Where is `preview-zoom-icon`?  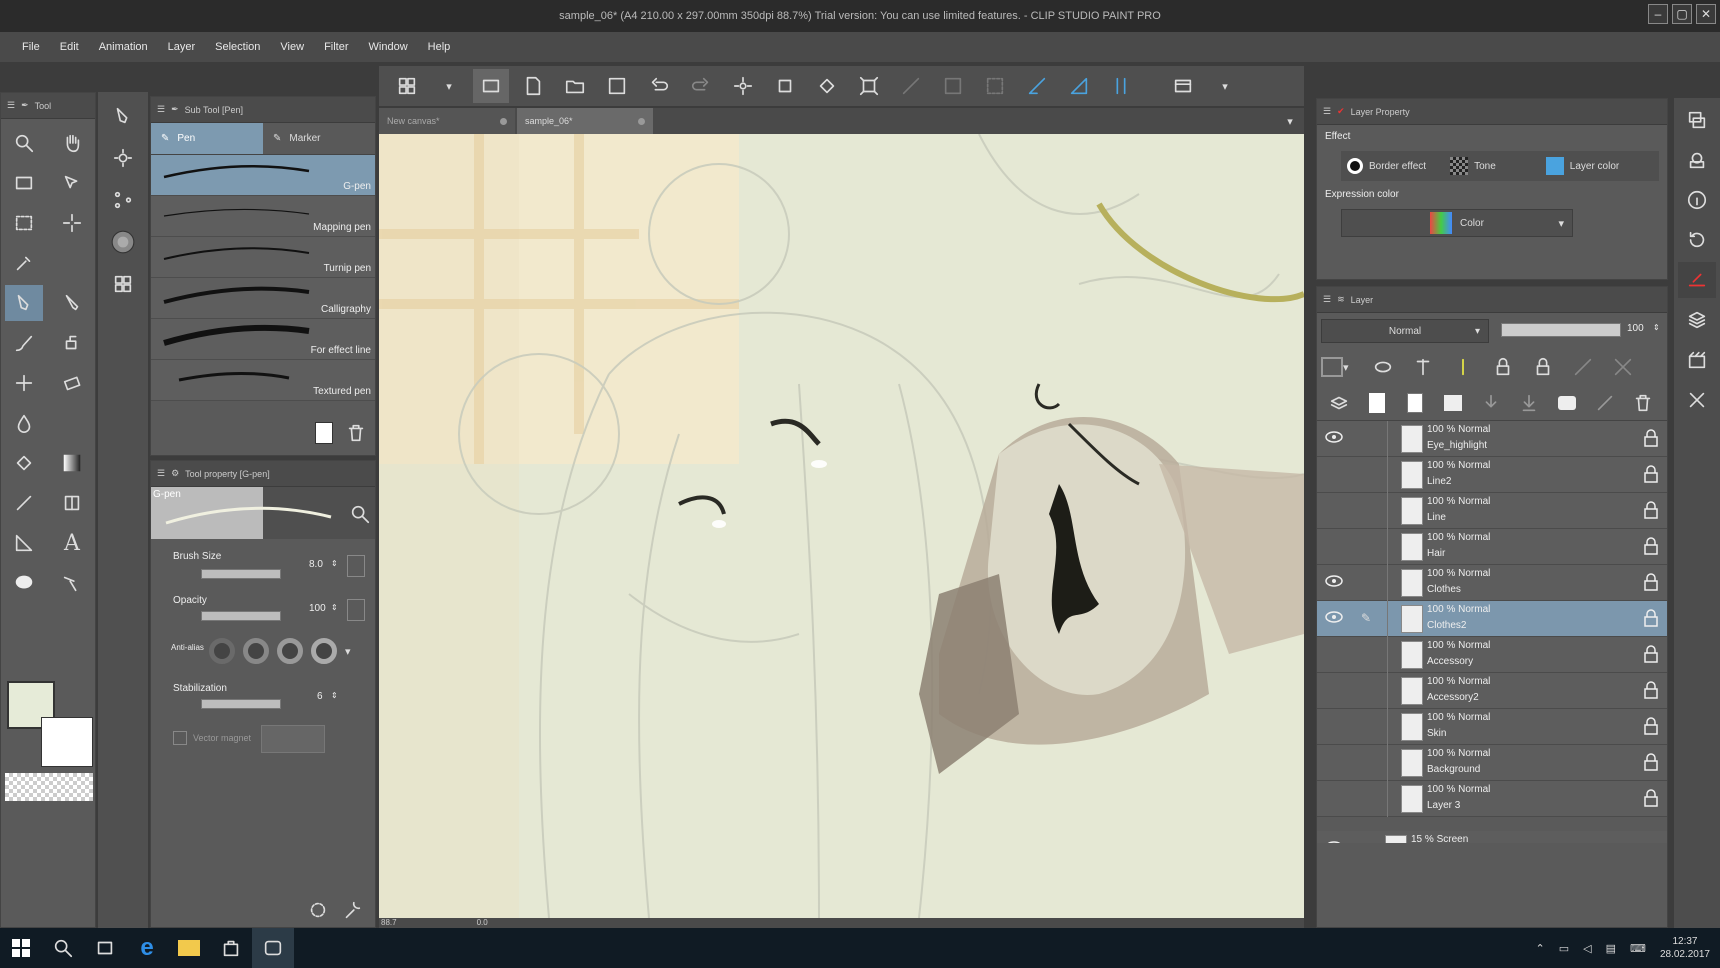
preview-zoom-icon is located at coordinates (360, 515).